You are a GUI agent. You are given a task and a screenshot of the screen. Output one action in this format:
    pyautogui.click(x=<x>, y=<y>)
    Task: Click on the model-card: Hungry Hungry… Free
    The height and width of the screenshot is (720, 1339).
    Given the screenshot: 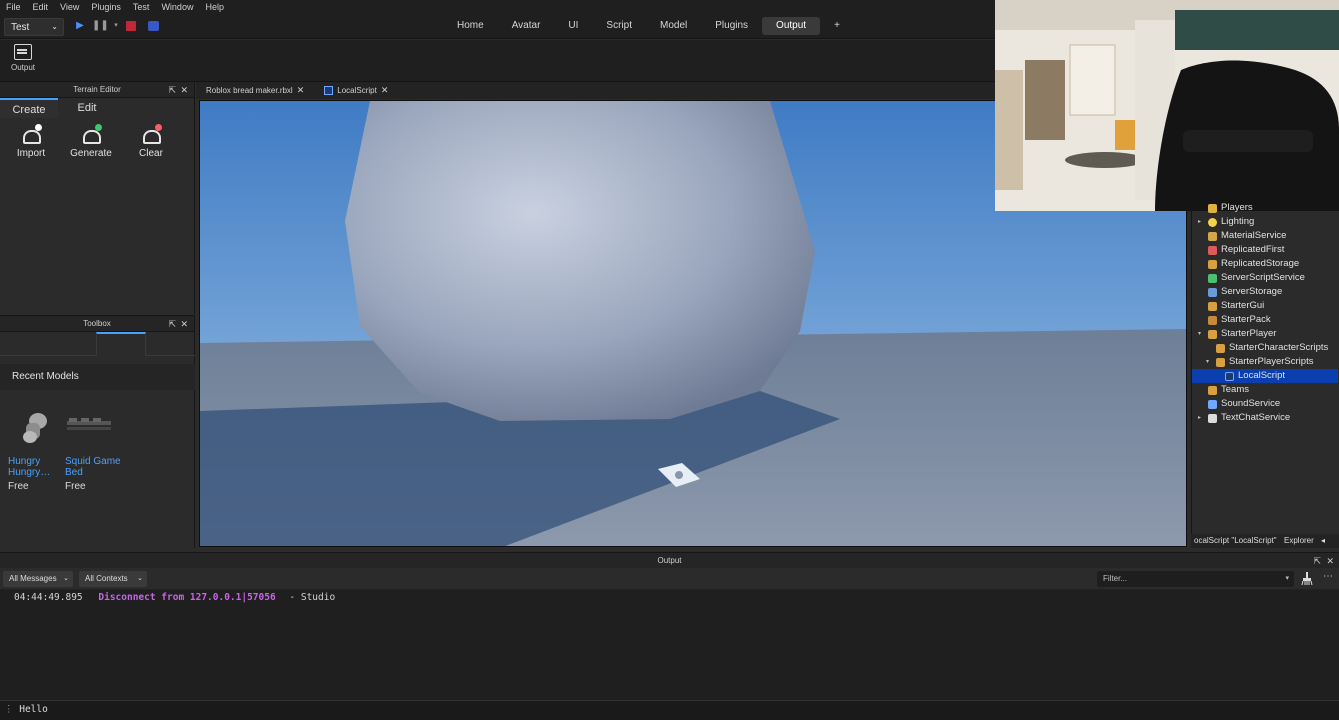 What is the action you would take?
    pyautogui.click(x=36, y=451)
    